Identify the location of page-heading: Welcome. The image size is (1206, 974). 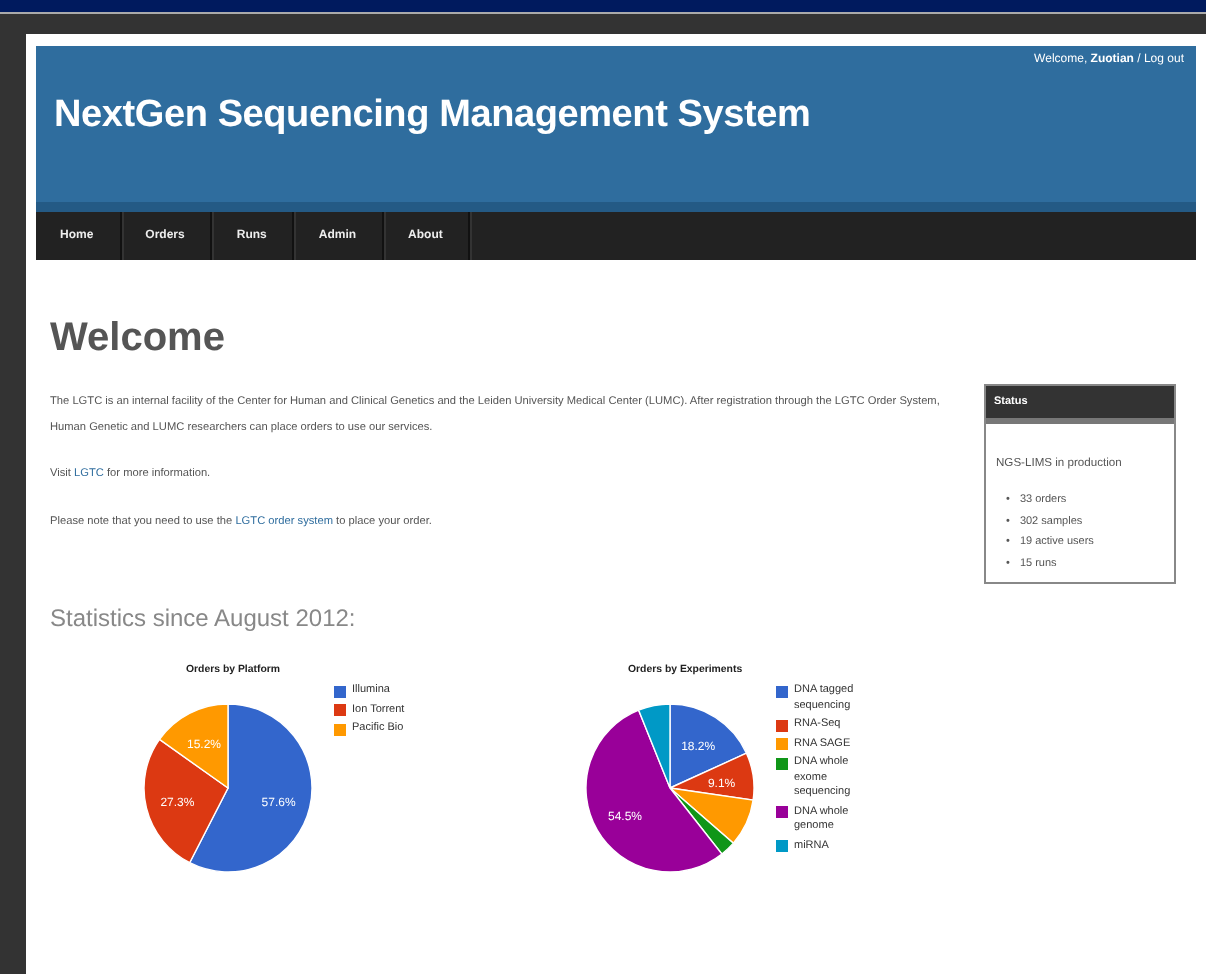
(138, 339).